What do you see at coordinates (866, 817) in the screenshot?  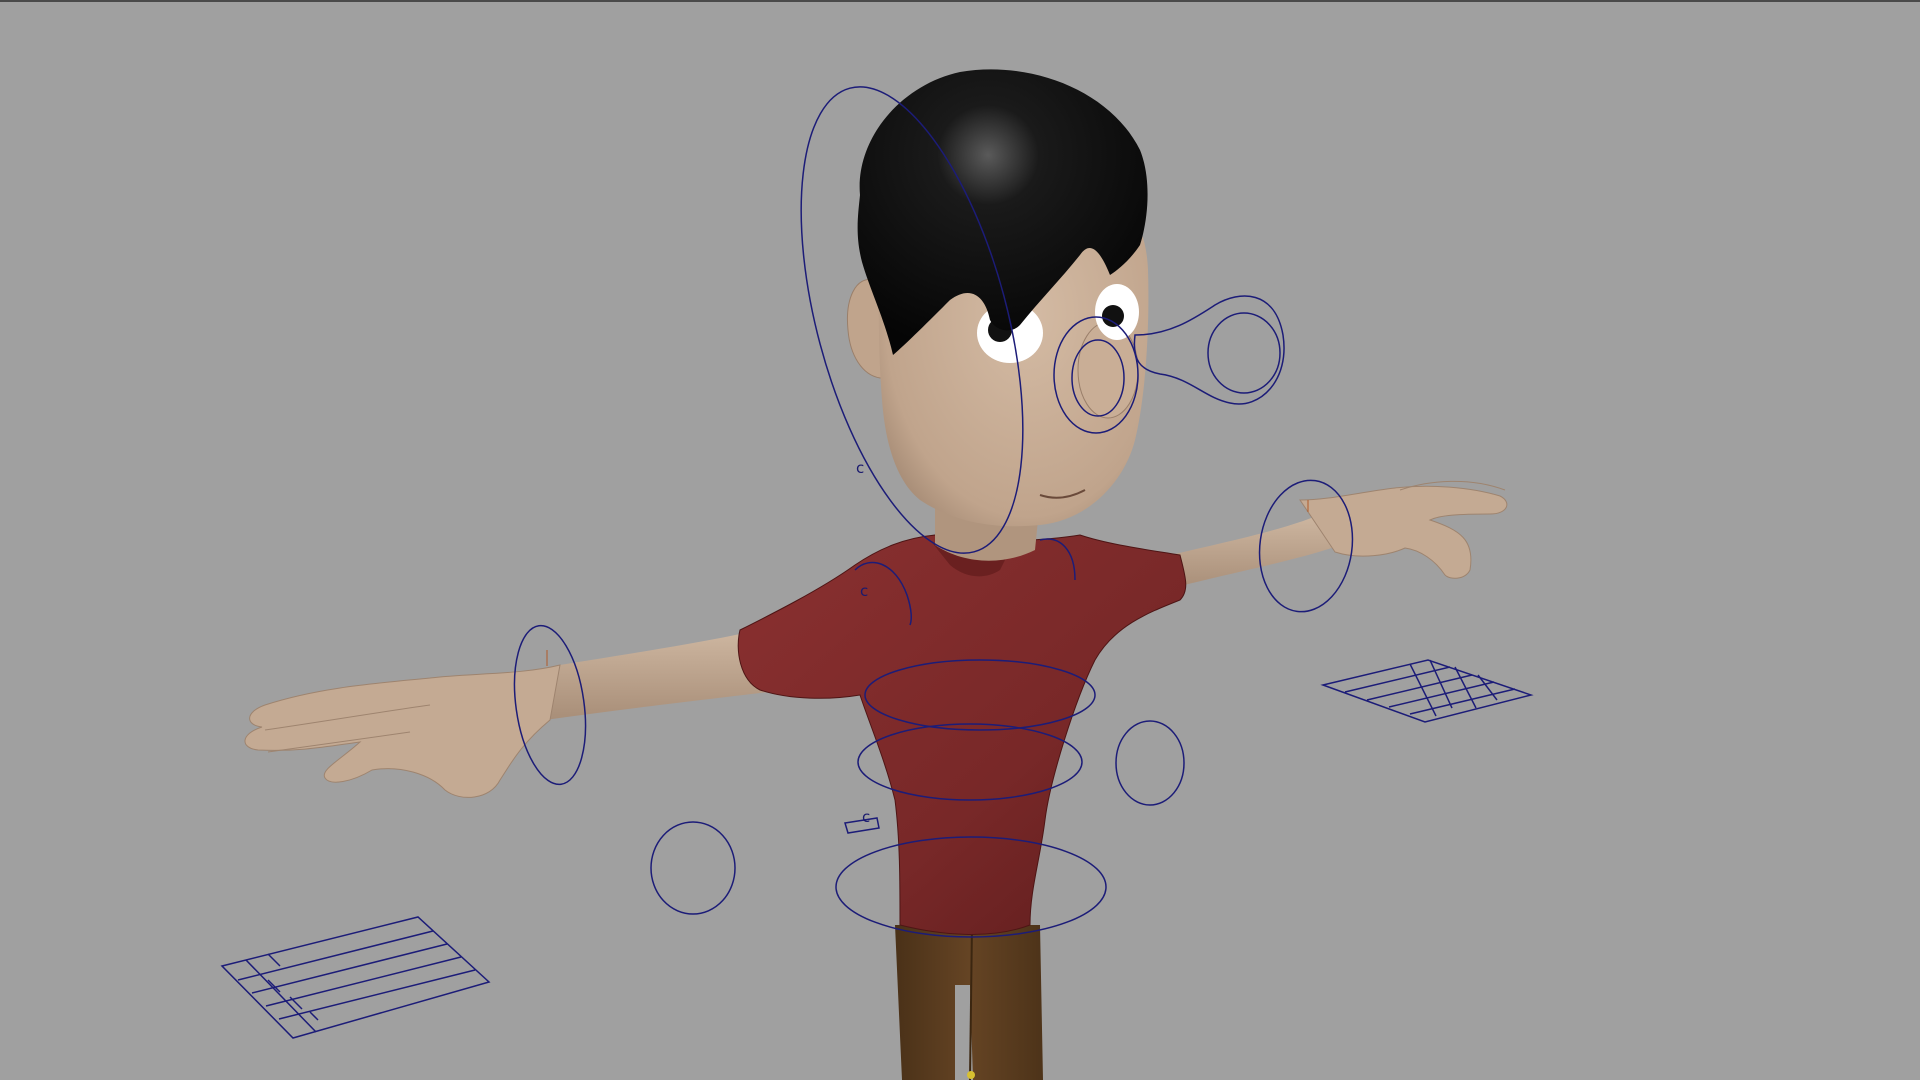 I see `hip-label: c` at bounding box center [866, 817].